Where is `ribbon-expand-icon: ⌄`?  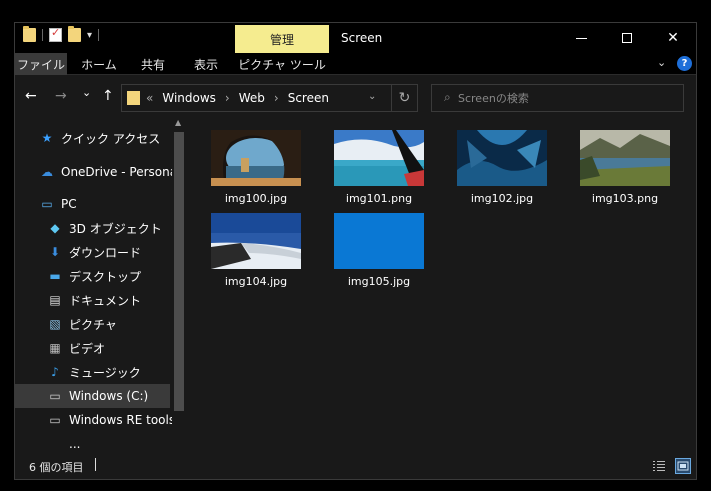 ribbon-expand-icon: ⌄ is located at coordinates (661, 62).